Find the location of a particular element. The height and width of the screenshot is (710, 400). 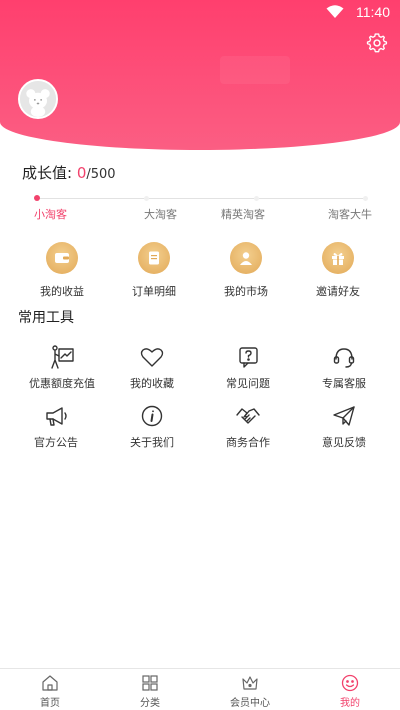

tool-favorites: 我的收藏 is located at coordinates (152, 367).